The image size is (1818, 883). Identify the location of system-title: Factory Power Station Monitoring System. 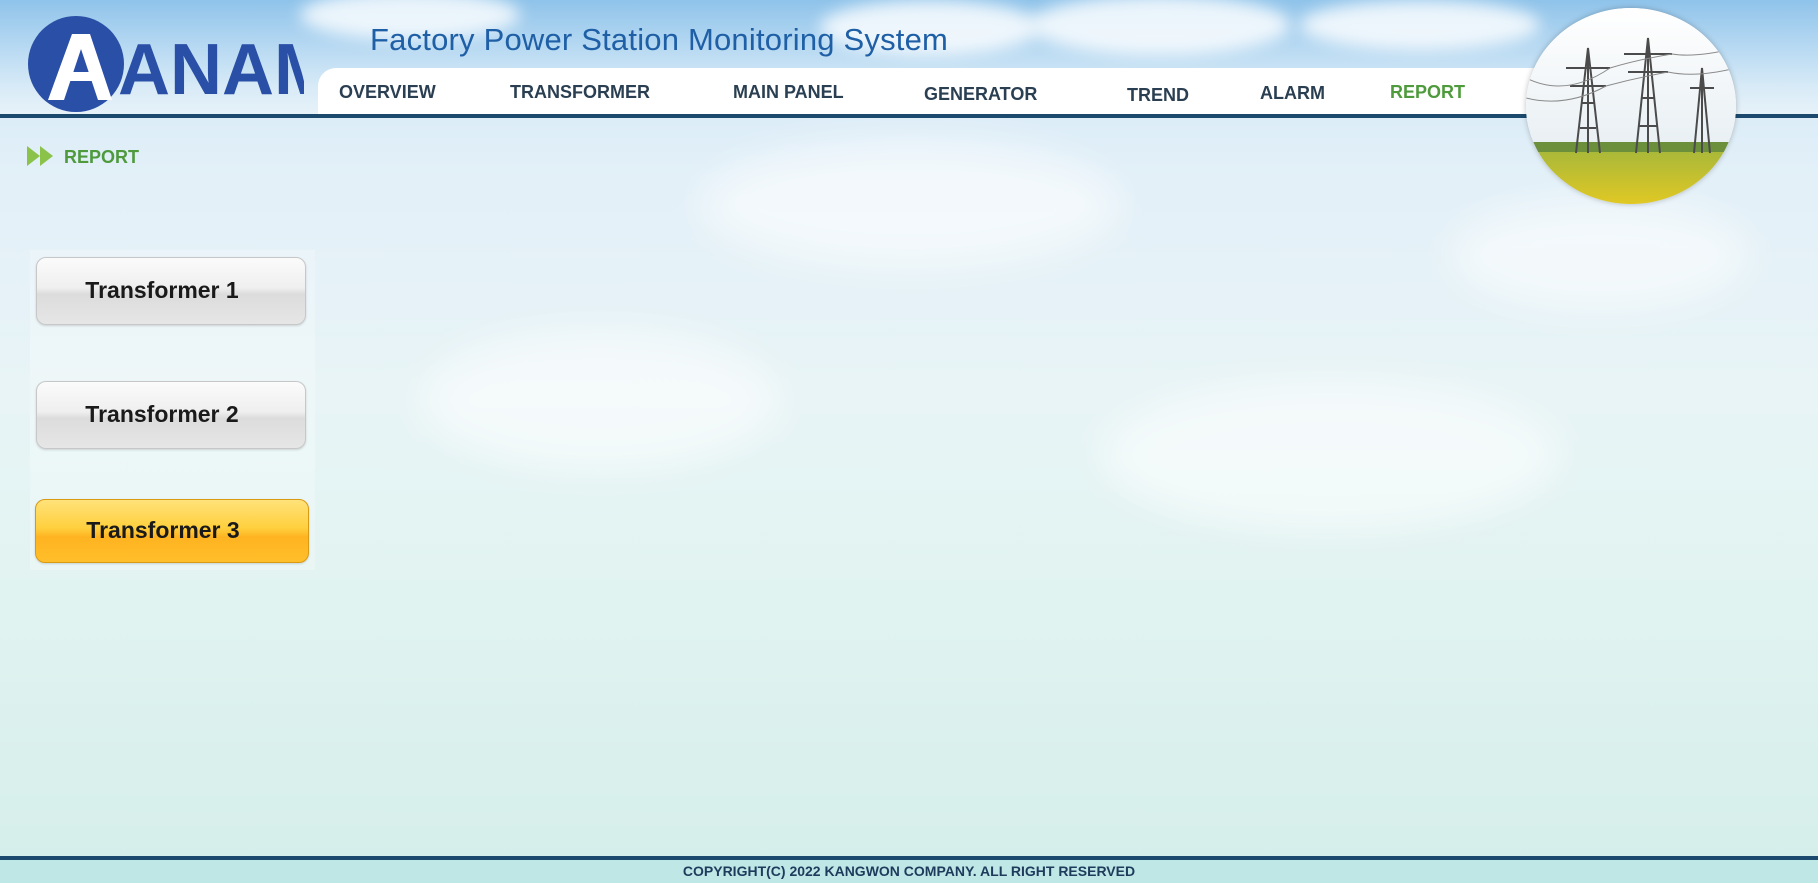
(659, 39).